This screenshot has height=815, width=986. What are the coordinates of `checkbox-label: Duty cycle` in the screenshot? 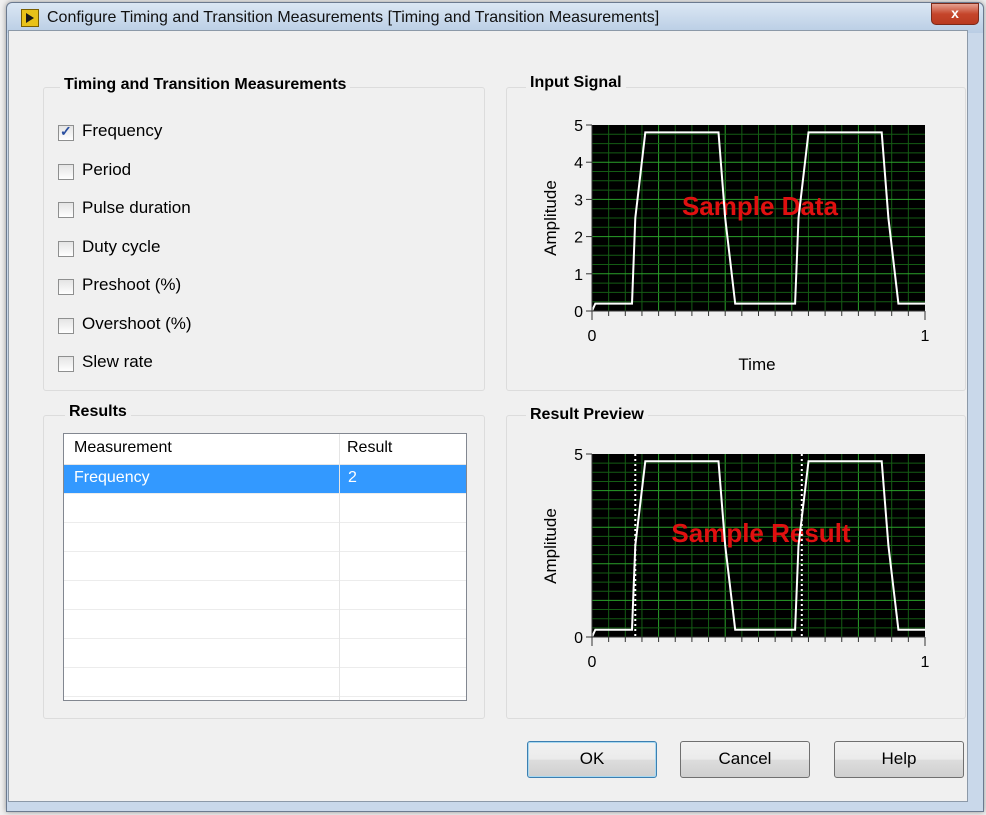 It's located at (121, 246).